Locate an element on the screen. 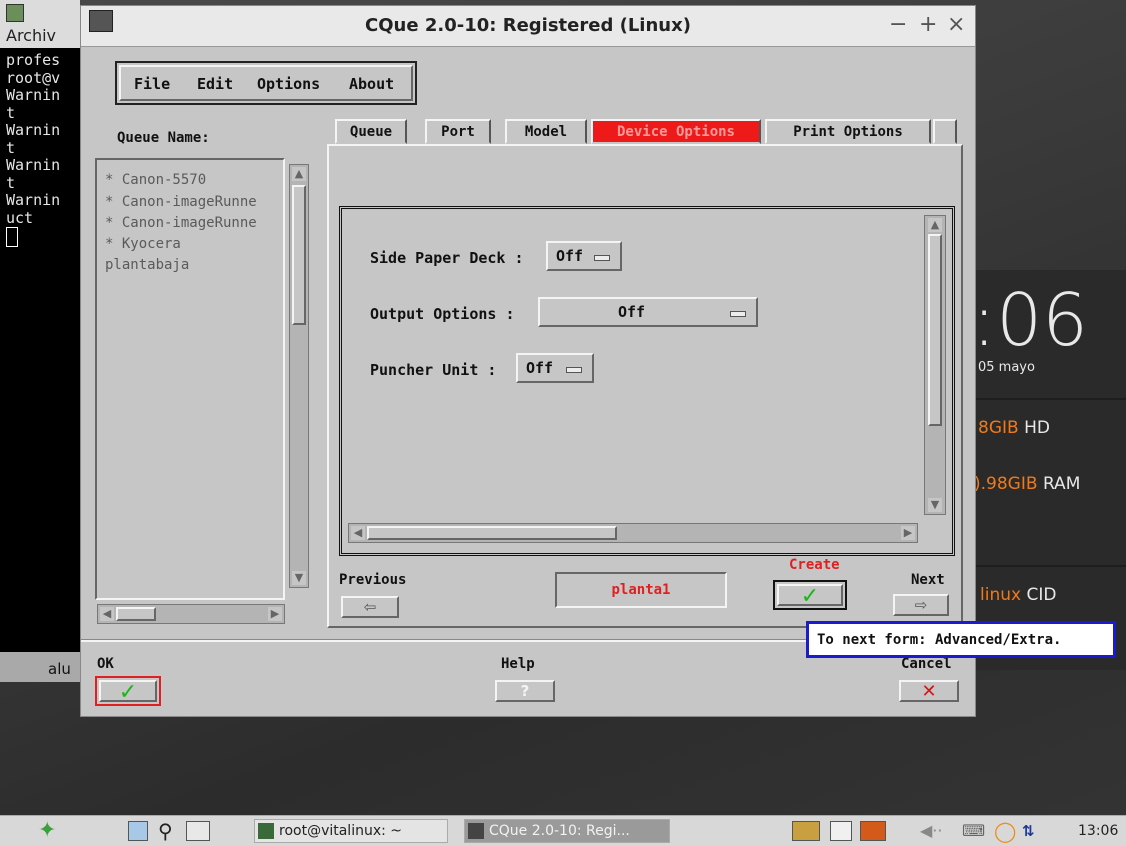 This screenshot has width=1126, height=846. question-icon: ? is located at coordinates (525, 691).